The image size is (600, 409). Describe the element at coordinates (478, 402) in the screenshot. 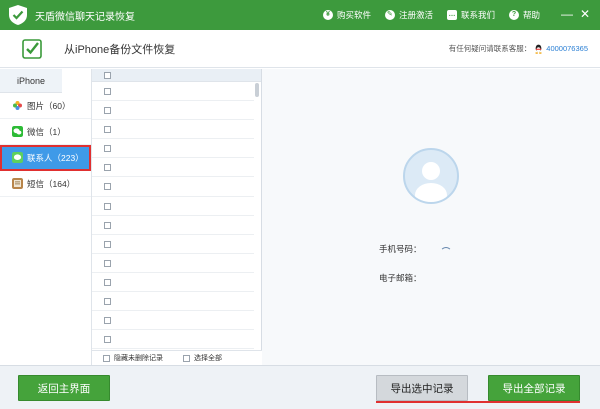

I see `highlight-underline` at that location.